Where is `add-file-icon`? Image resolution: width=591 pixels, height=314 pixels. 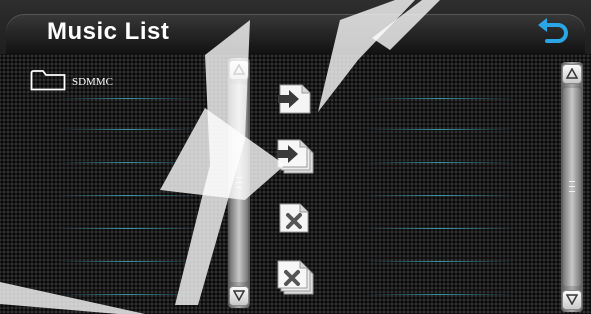
add-file-icon is located at coordinates (294, 99).